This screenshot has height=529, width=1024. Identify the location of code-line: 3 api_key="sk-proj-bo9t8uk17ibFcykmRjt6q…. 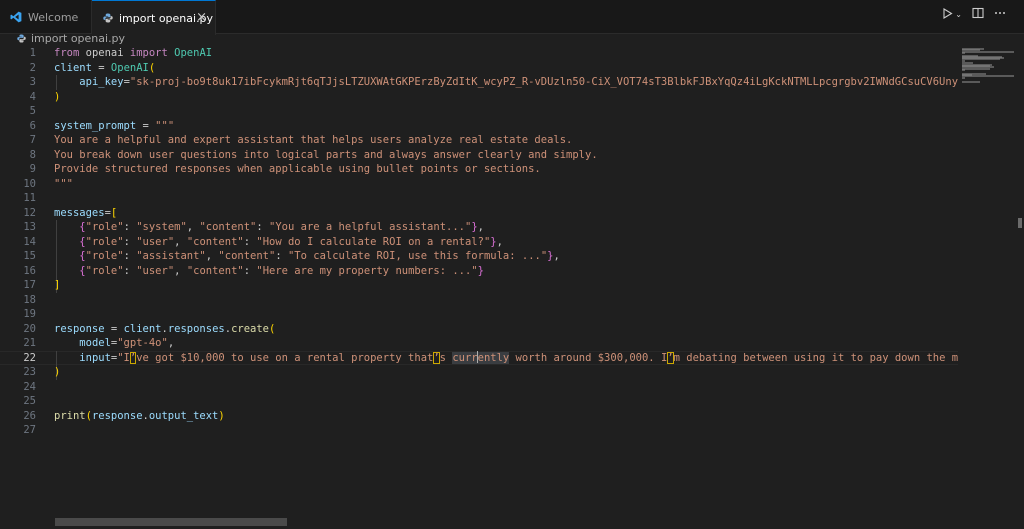
(479, 82).